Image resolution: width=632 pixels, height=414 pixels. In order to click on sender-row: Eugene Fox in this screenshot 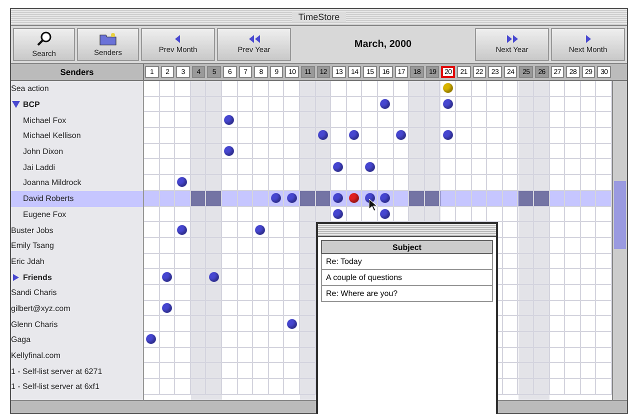, I will do `click(77, 214)`.